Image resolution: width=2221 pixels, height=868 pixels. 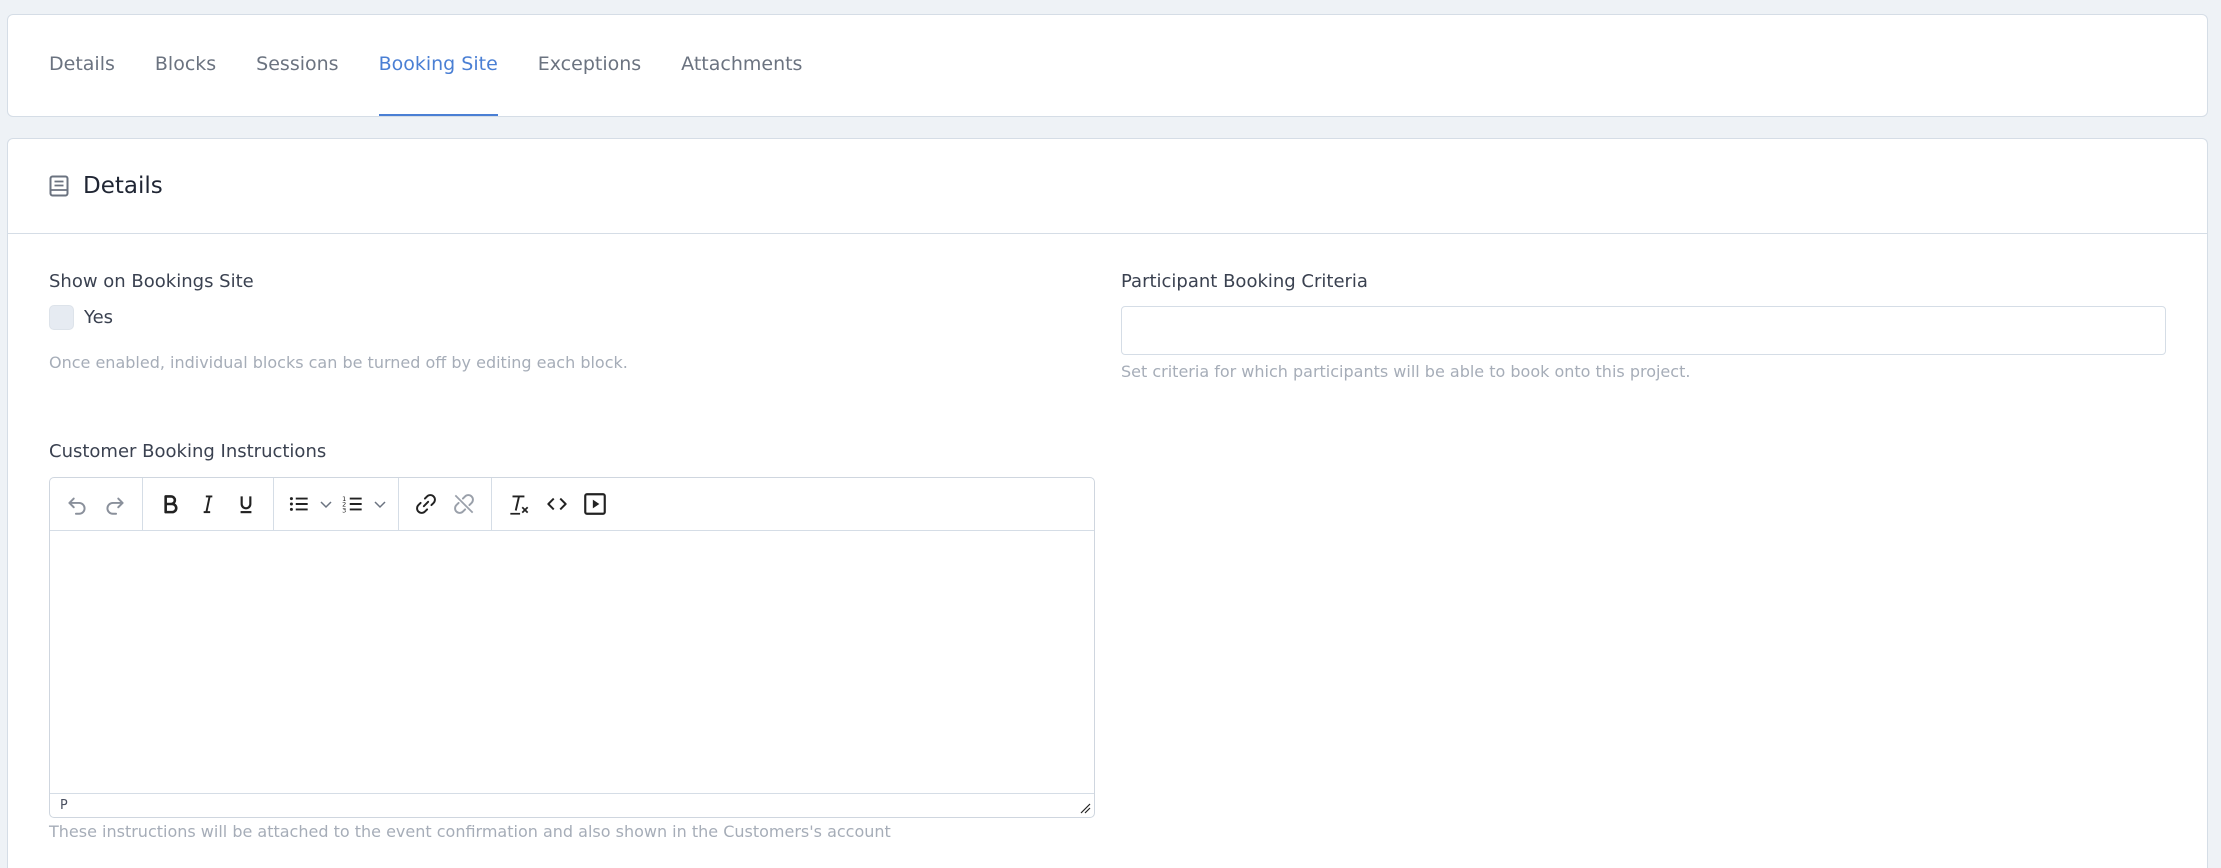 I want to click on link-group, so click(x=445, y=504).